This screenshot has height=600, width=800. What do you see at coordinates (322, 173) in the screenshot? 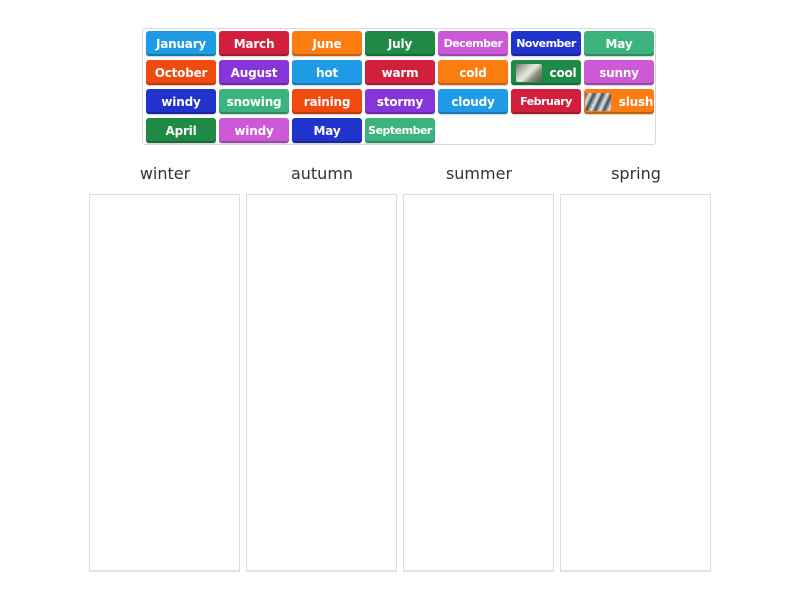
I see `group-heading-autumn: autumn` at bounding box center [322, 173].